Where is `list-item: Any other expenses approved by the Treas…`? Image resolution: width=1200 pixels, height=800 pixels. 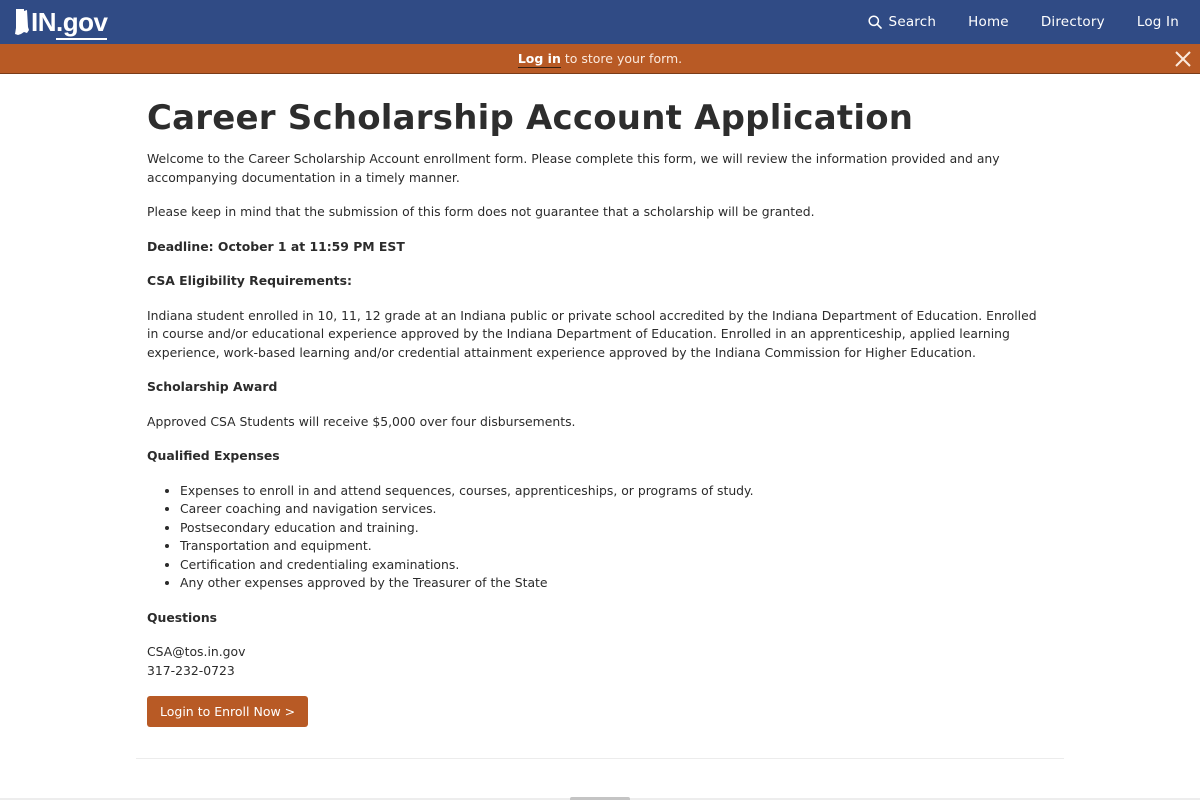 list-item: Any other expenses approved by the Treas… is located at coordinates (613, 583).